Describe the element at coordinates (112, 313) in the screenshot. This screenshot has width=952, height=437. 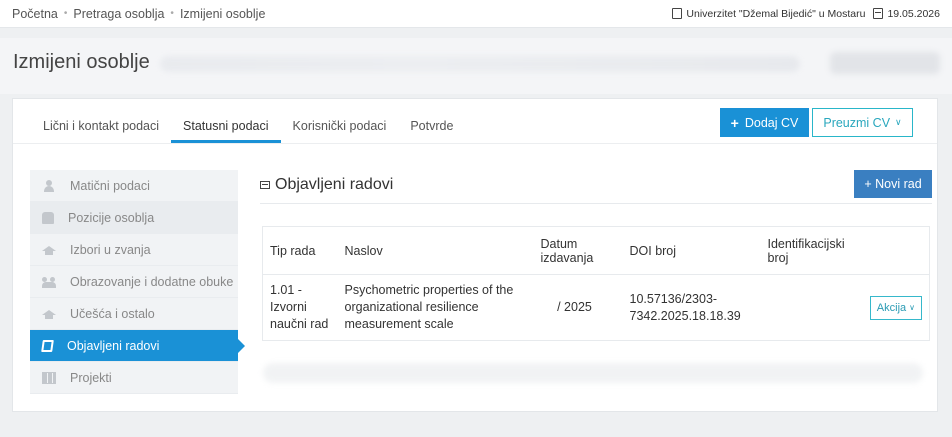
I see `sidebar-item-label: Učešća i ostalo` at that location.